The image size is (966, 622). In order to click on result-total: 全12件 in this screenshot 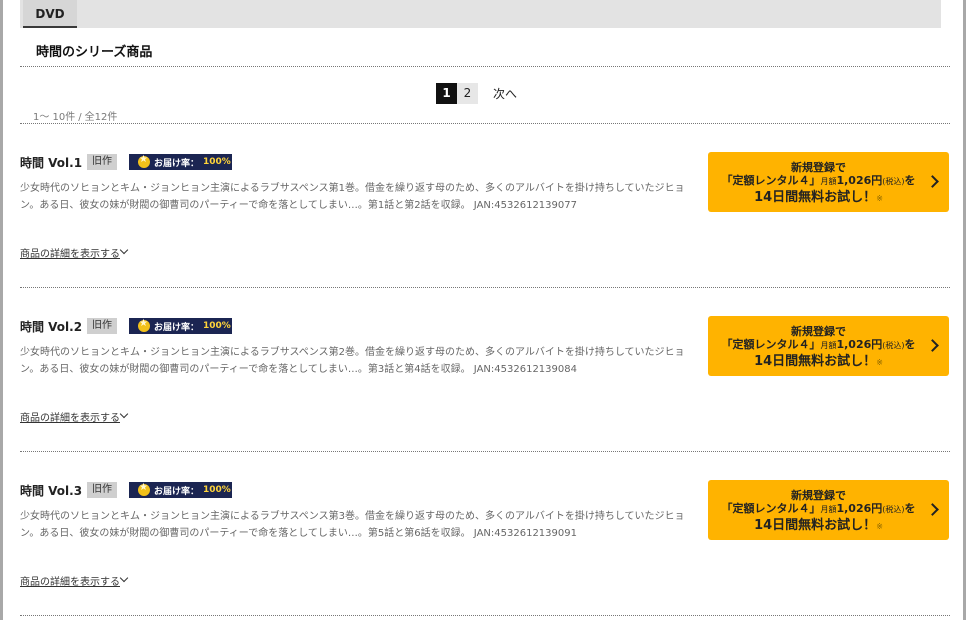, I will do `click(101, 117)`.